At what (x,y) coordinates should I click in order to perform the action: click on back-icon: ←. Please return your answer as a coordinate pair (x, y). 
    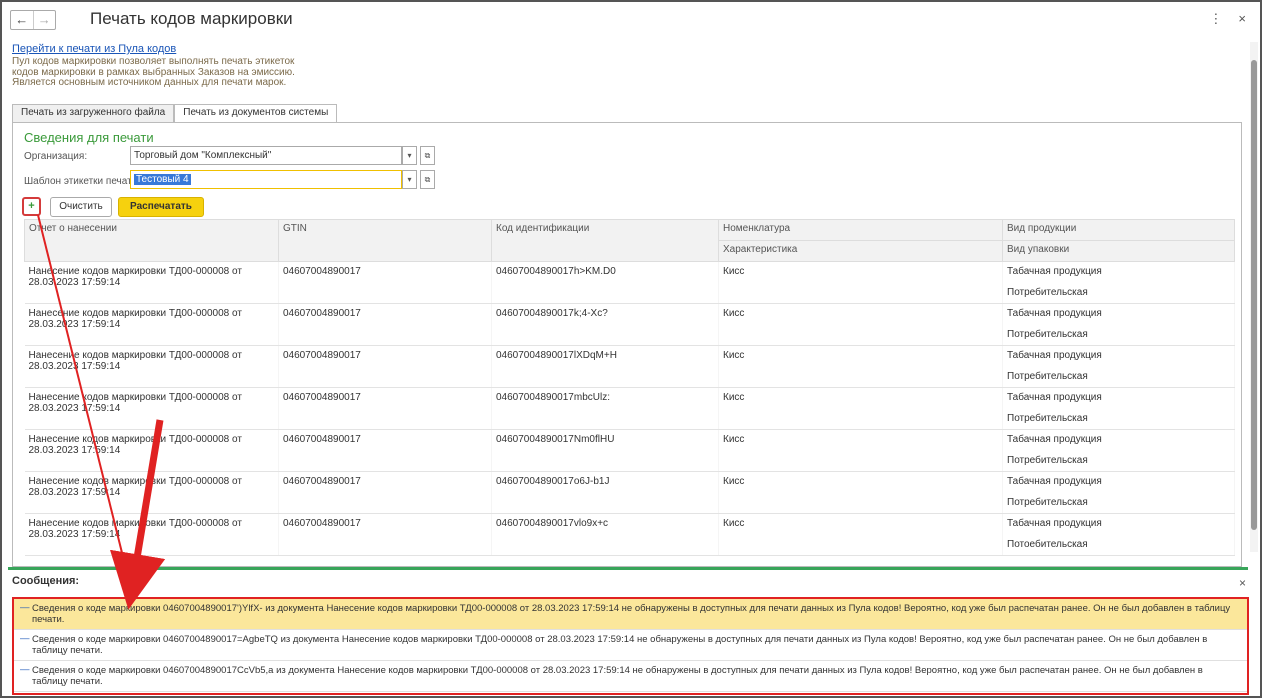
    Looking at the image, I should click on (22, 20).